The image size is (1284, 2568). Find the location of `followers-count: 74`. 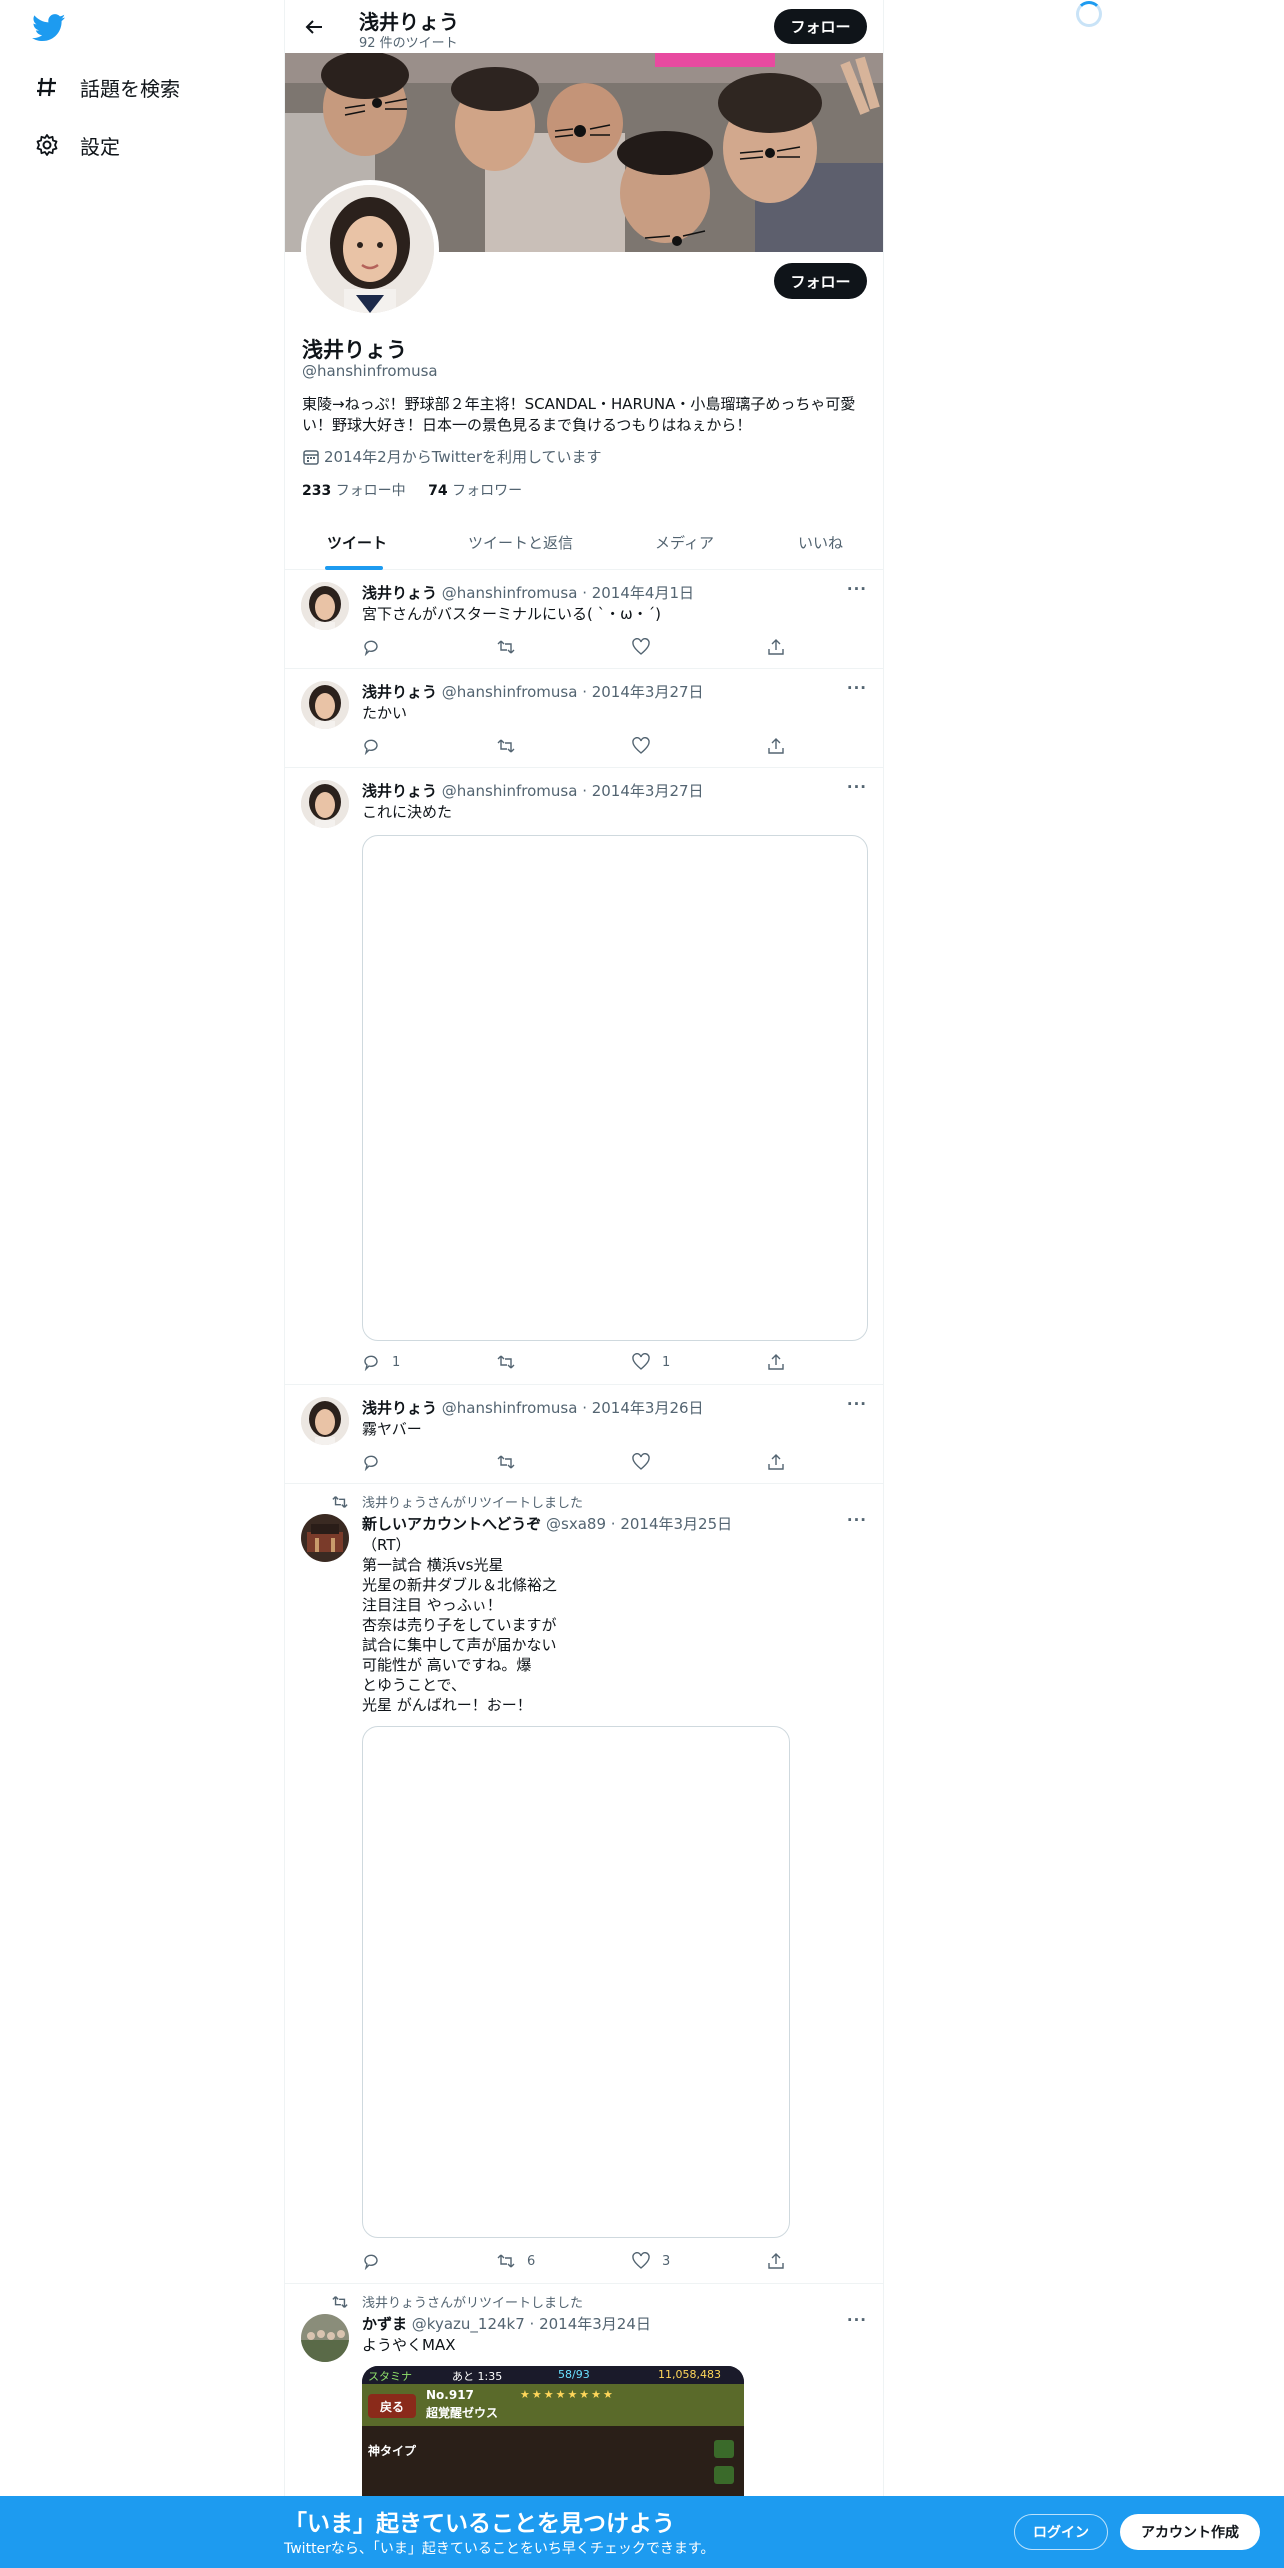

followers-count: 74 is located at coordinates (438, 491).